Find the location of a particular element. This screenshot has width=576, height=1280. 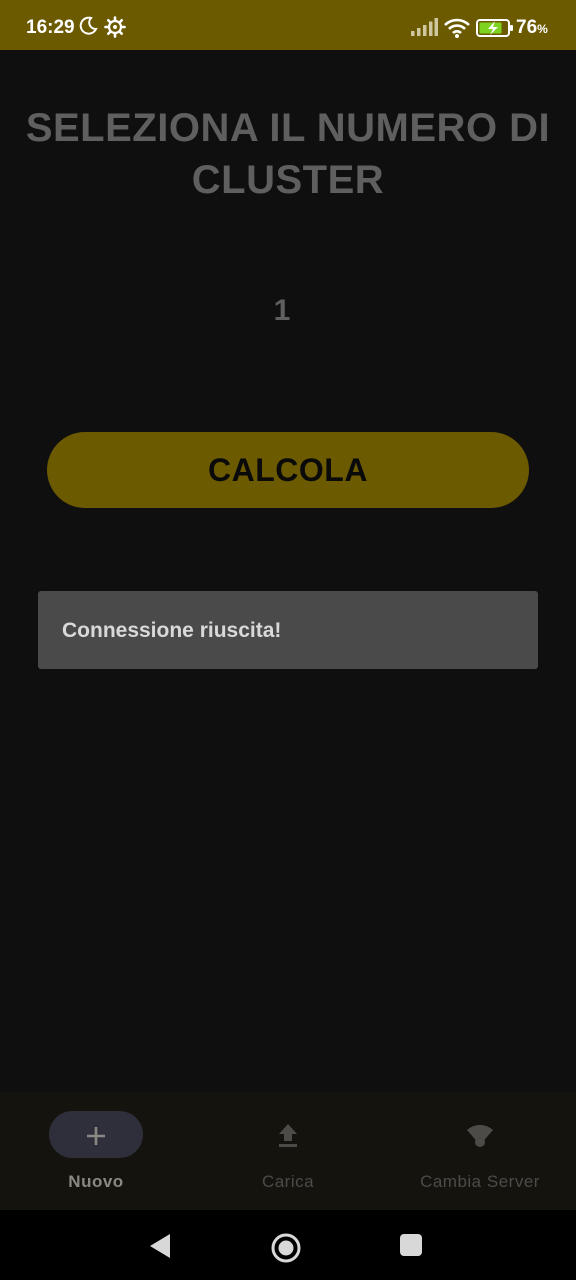

nav-item-cambia-server: Cambia Server is located at coordinates (480, 1151).